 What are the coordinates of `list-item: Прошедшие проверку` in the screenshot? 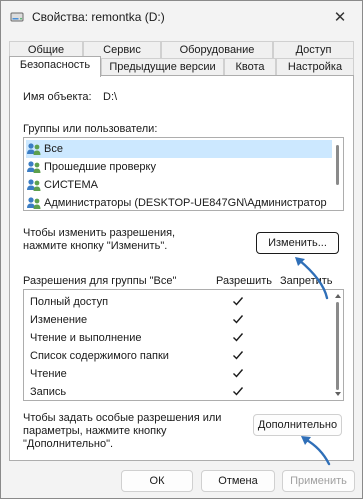 It's located at (91, 167).